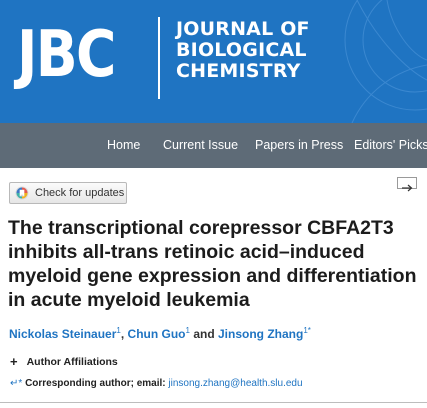 This screenshot has width=427, height=408. What do you see at coordinates (243, 29) in the screenshot?
I see `journal-name-line-1: JOURNAL OF` at bounding box center [243, 29].